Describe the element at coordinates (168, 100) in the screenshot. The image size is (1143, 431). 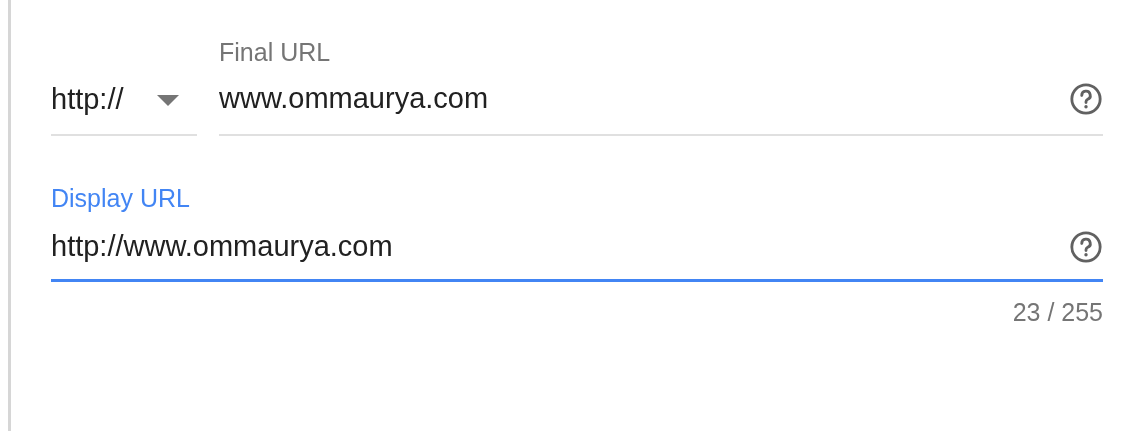
I see `caret-icon` at that location.